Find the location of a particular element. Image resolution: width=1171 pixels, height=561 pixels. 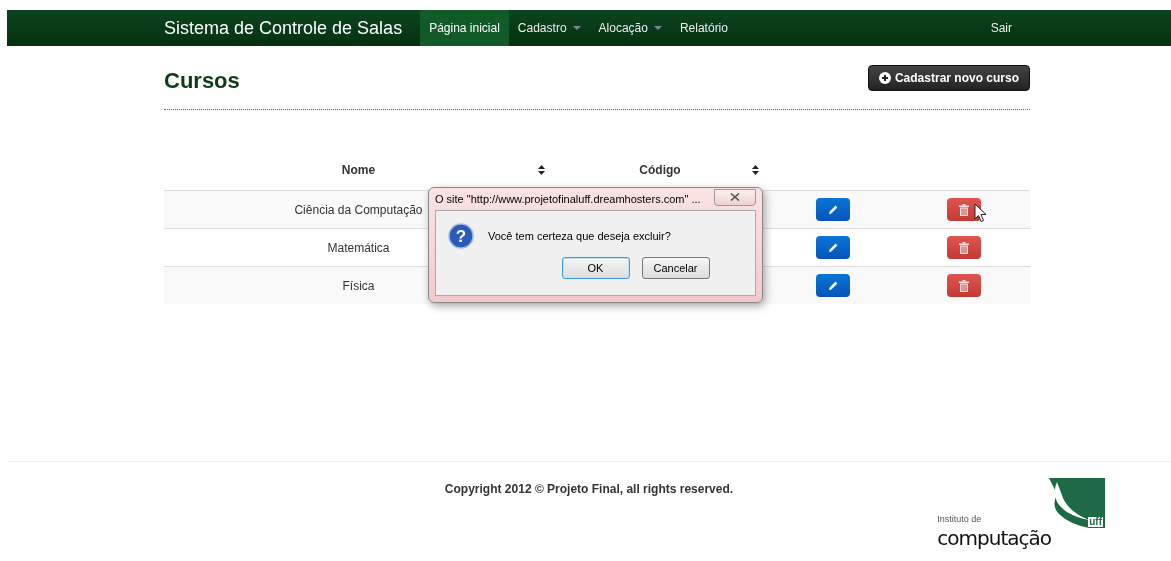

logout-link: Sair is located at coordinates (1001, 28).